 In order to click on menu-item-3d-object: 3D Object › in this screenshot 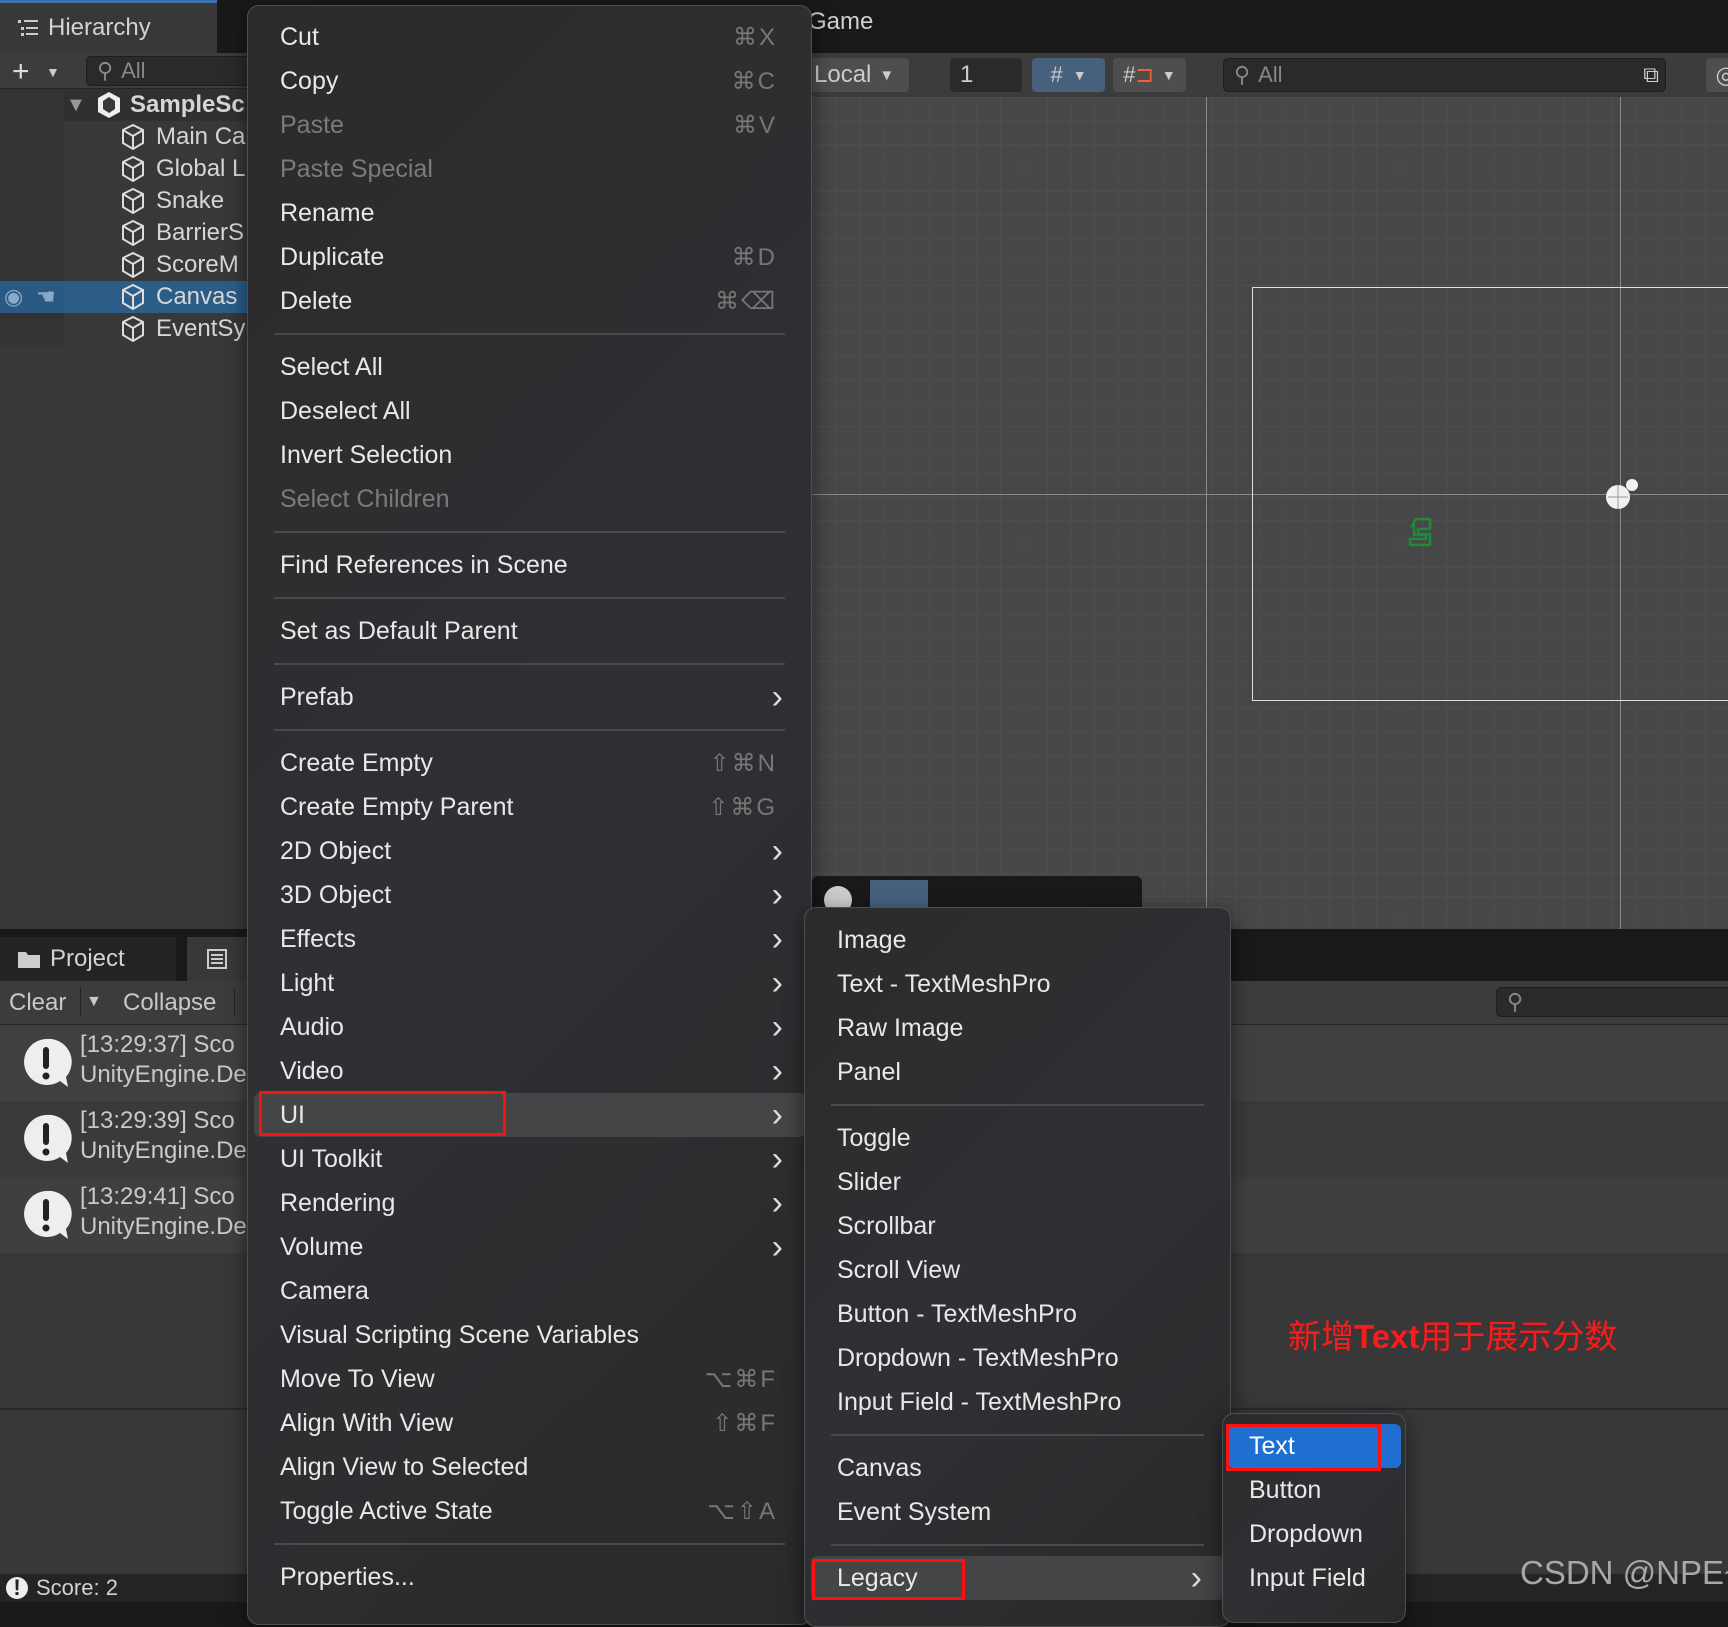, I will do `click(529, 895)`.